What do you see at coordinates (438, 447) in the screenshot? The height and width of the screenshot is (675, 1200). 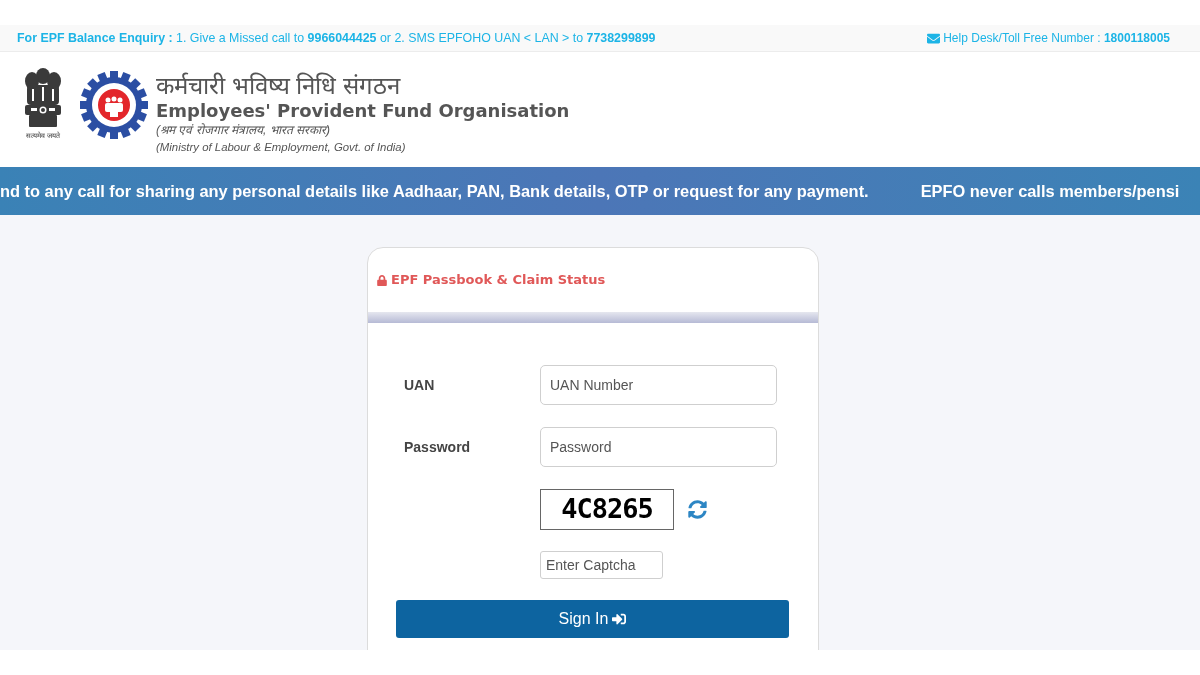 I see `field-label: Password` at bounding box center [438, 447].